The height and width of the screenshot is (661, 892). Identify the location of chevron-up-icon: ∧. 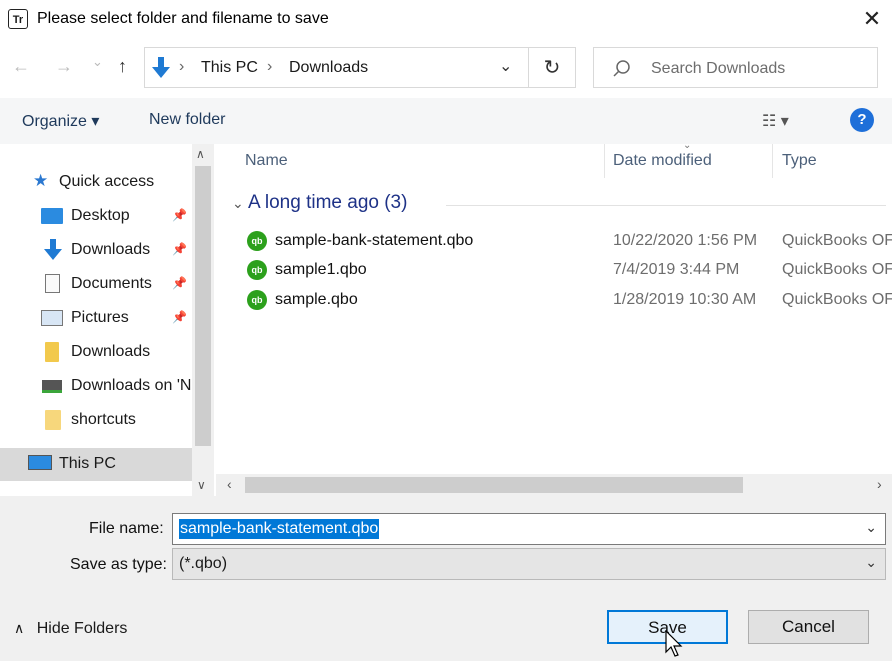
(19, 628).